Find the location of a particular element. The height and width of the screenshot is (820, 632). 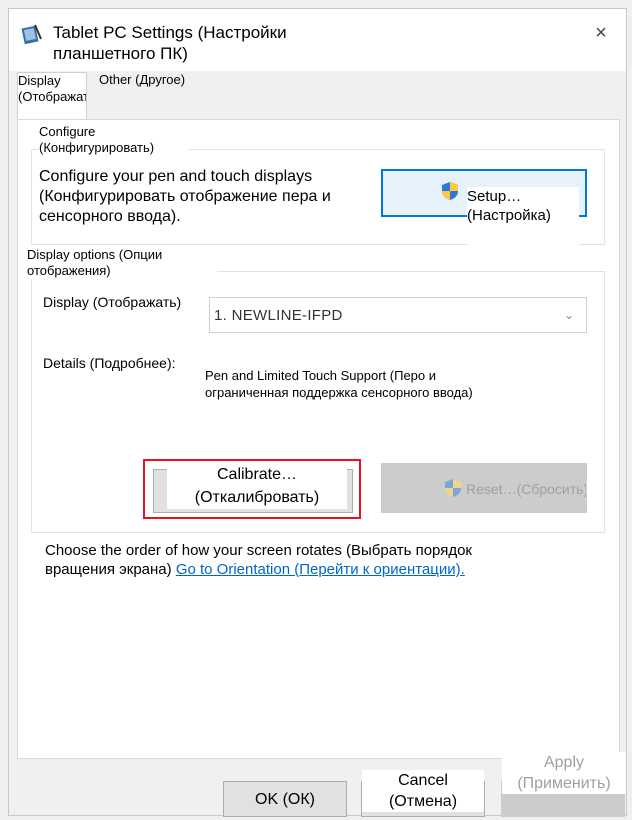

reset-button: Reset…(Сбросить) is located at coordinates (484, 488).